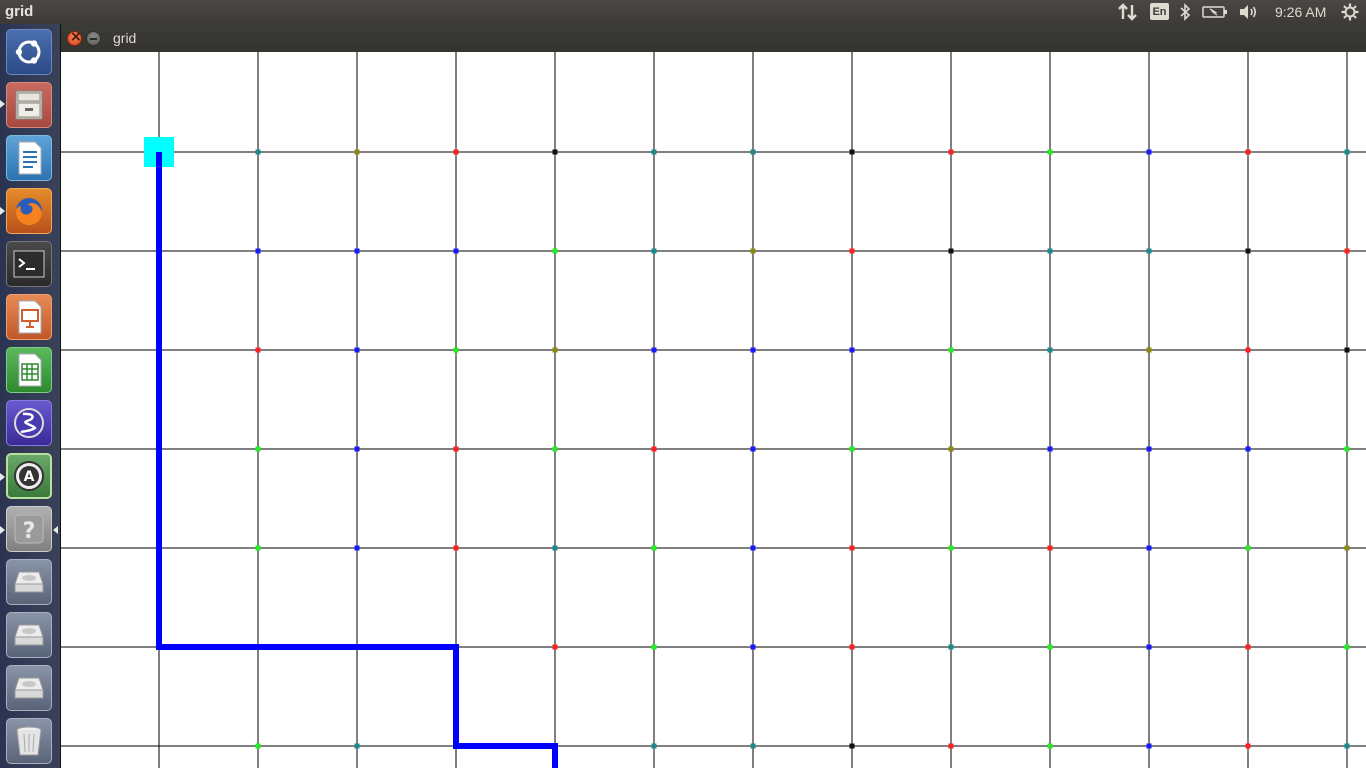 The width and height of the screenshot is (1366, 768). I want to click on bluetooth-icon, so click(1185, 12).